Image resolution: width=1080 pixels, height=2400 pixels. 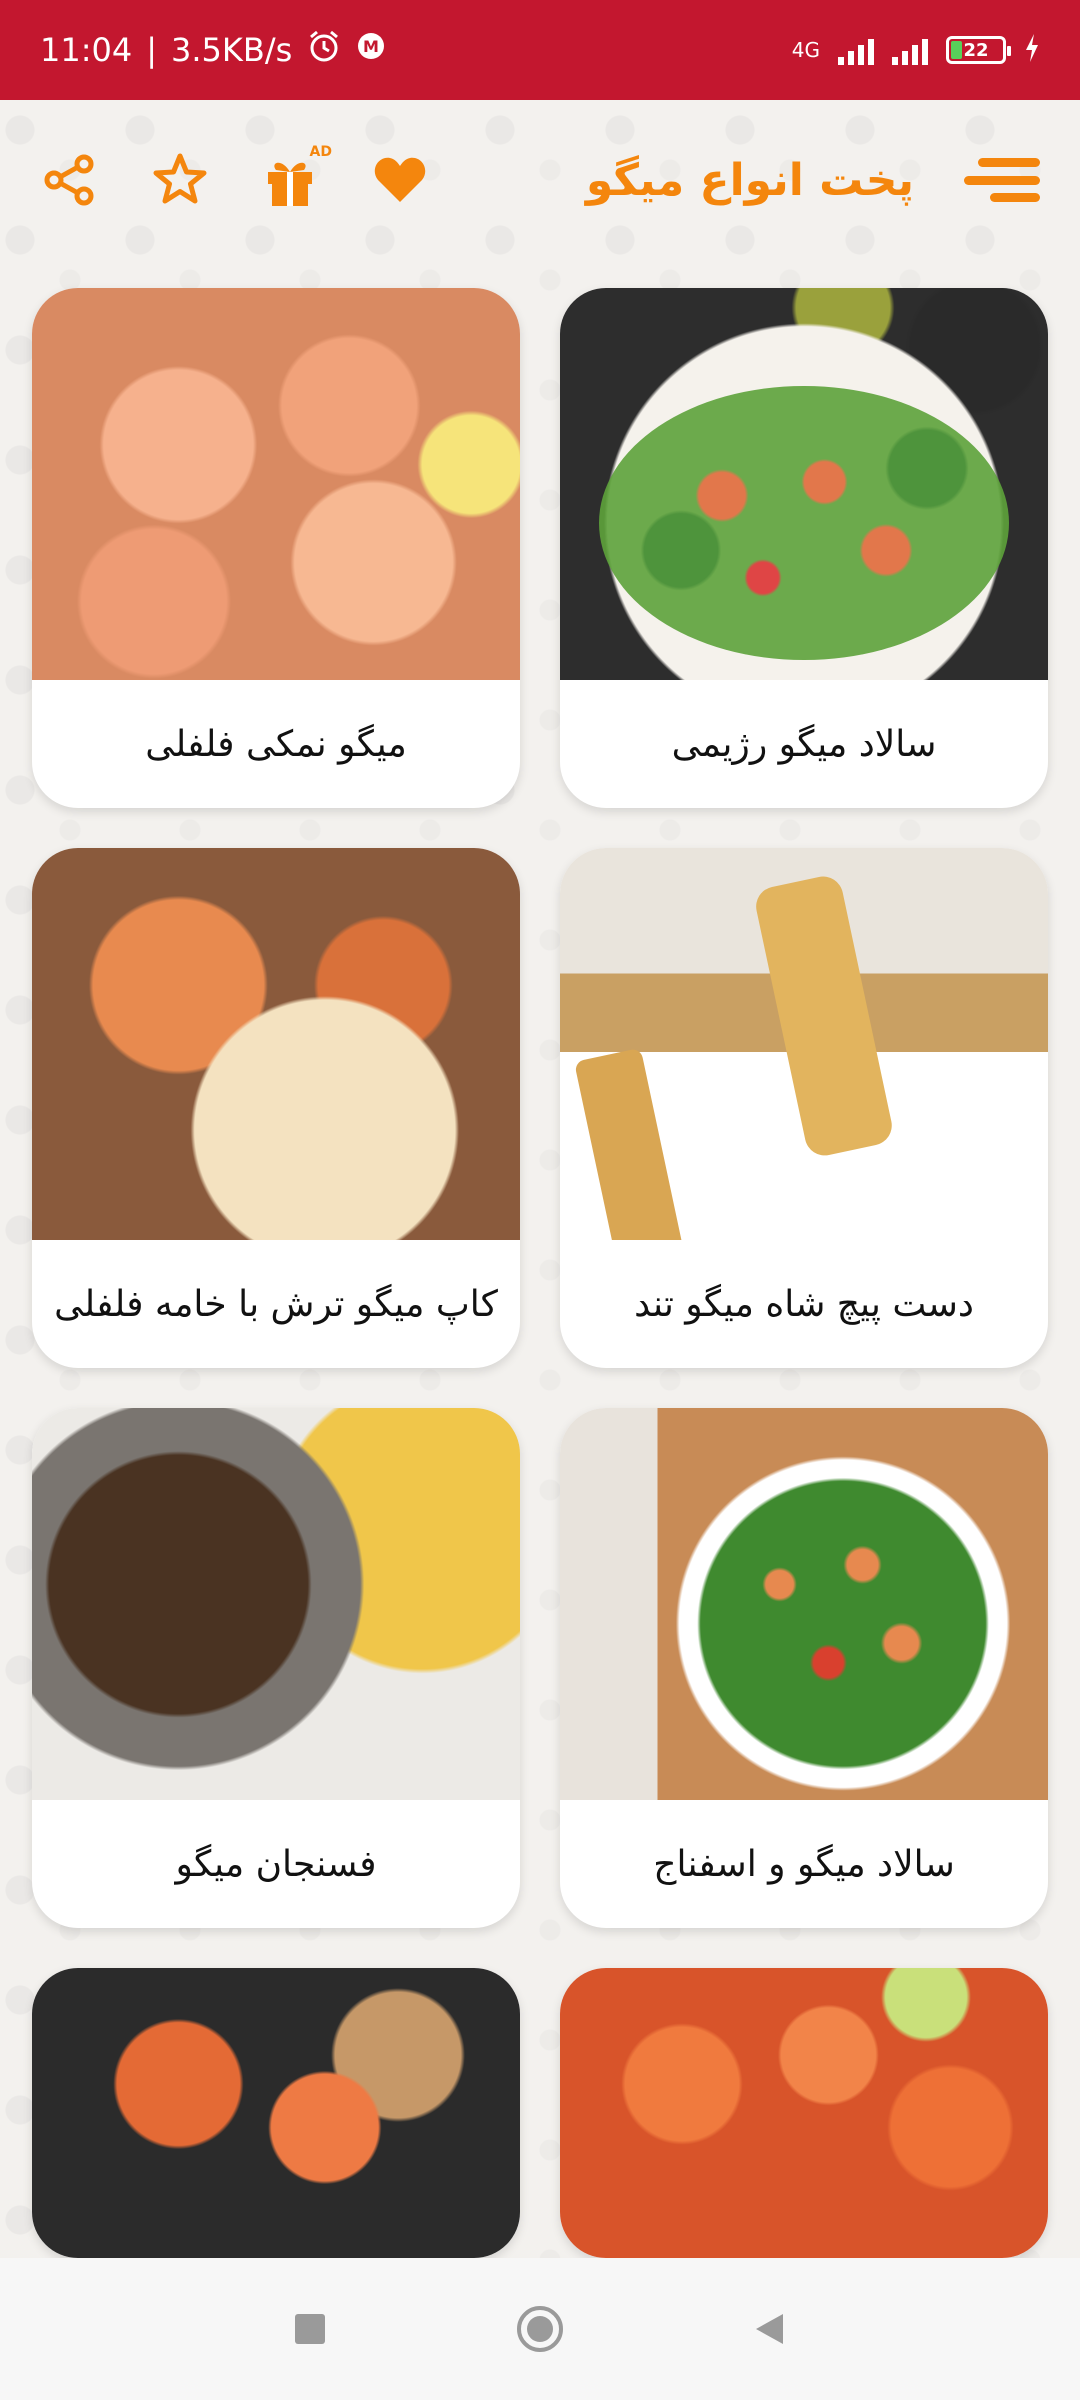 I want to click on menu-icon, so click(x=1002, y=180).